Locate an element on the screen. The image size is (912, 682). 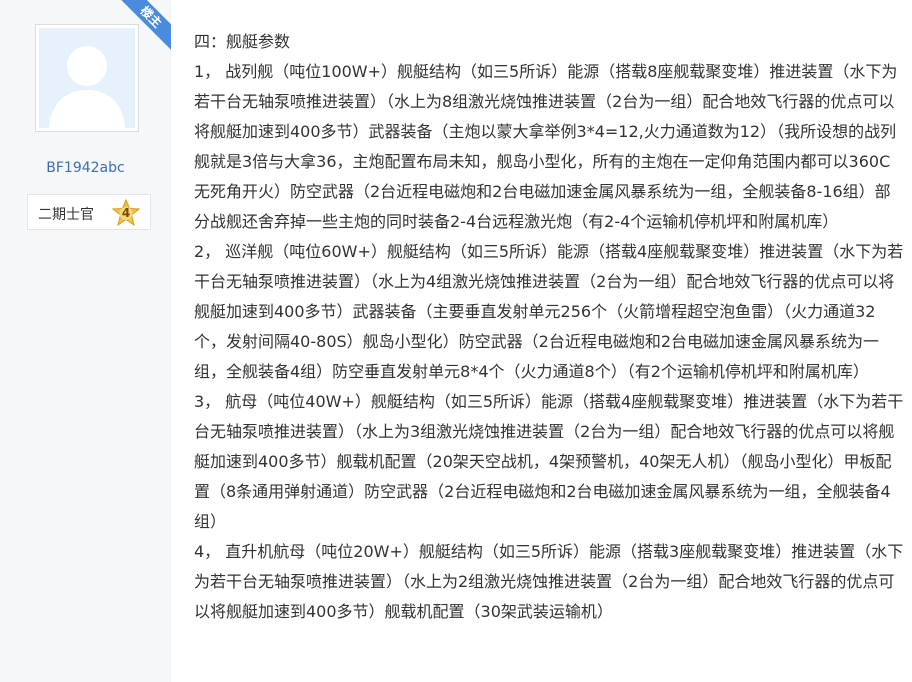
default-avatar-icon is located at coordinates (87, 78).